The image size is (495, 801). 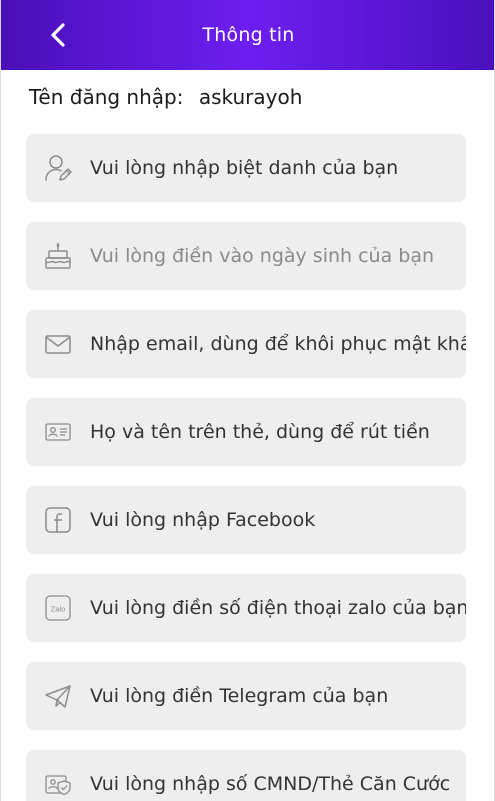 What do you see at coordinates (262, 256) in the screenshot?
I see `birthday-input: Vui lòng điền vào ngày sinh của bạn` at bounding box center [262, 256].